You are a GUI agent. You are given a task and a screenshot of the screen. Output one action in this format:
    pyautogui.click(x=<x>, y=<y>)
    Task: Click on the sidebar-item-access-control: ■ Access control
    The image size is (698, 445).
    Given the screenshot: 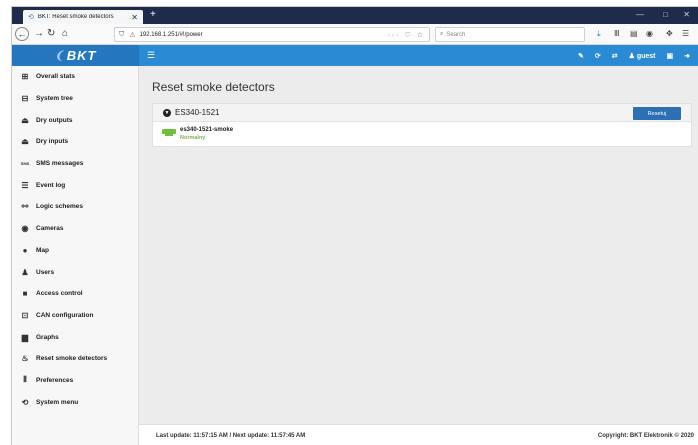 What is the action you would take?
    pyautogui.click(x=75, y=294)
    